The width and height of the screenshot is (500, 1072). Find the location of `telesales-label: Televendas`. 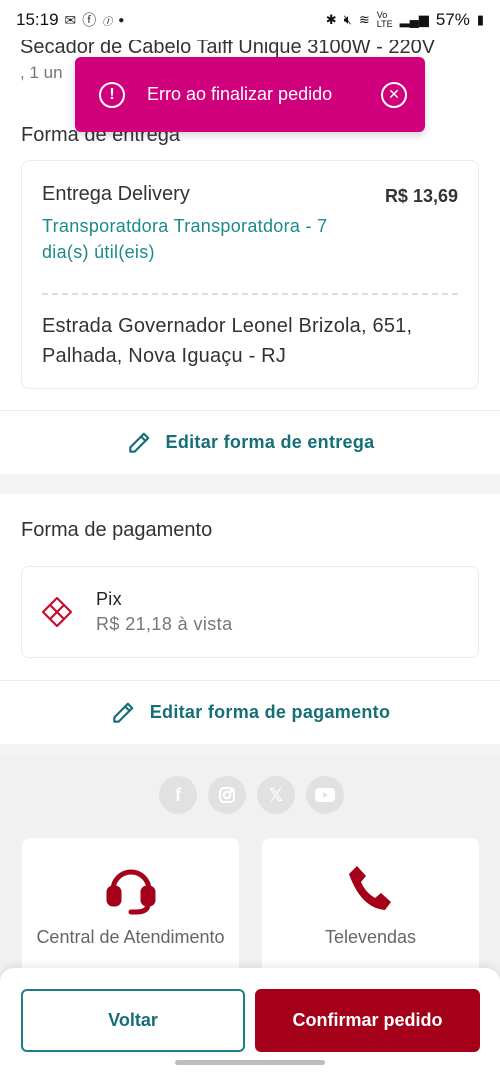

telesales-label: Televendas is located at coordinates (370, 937).